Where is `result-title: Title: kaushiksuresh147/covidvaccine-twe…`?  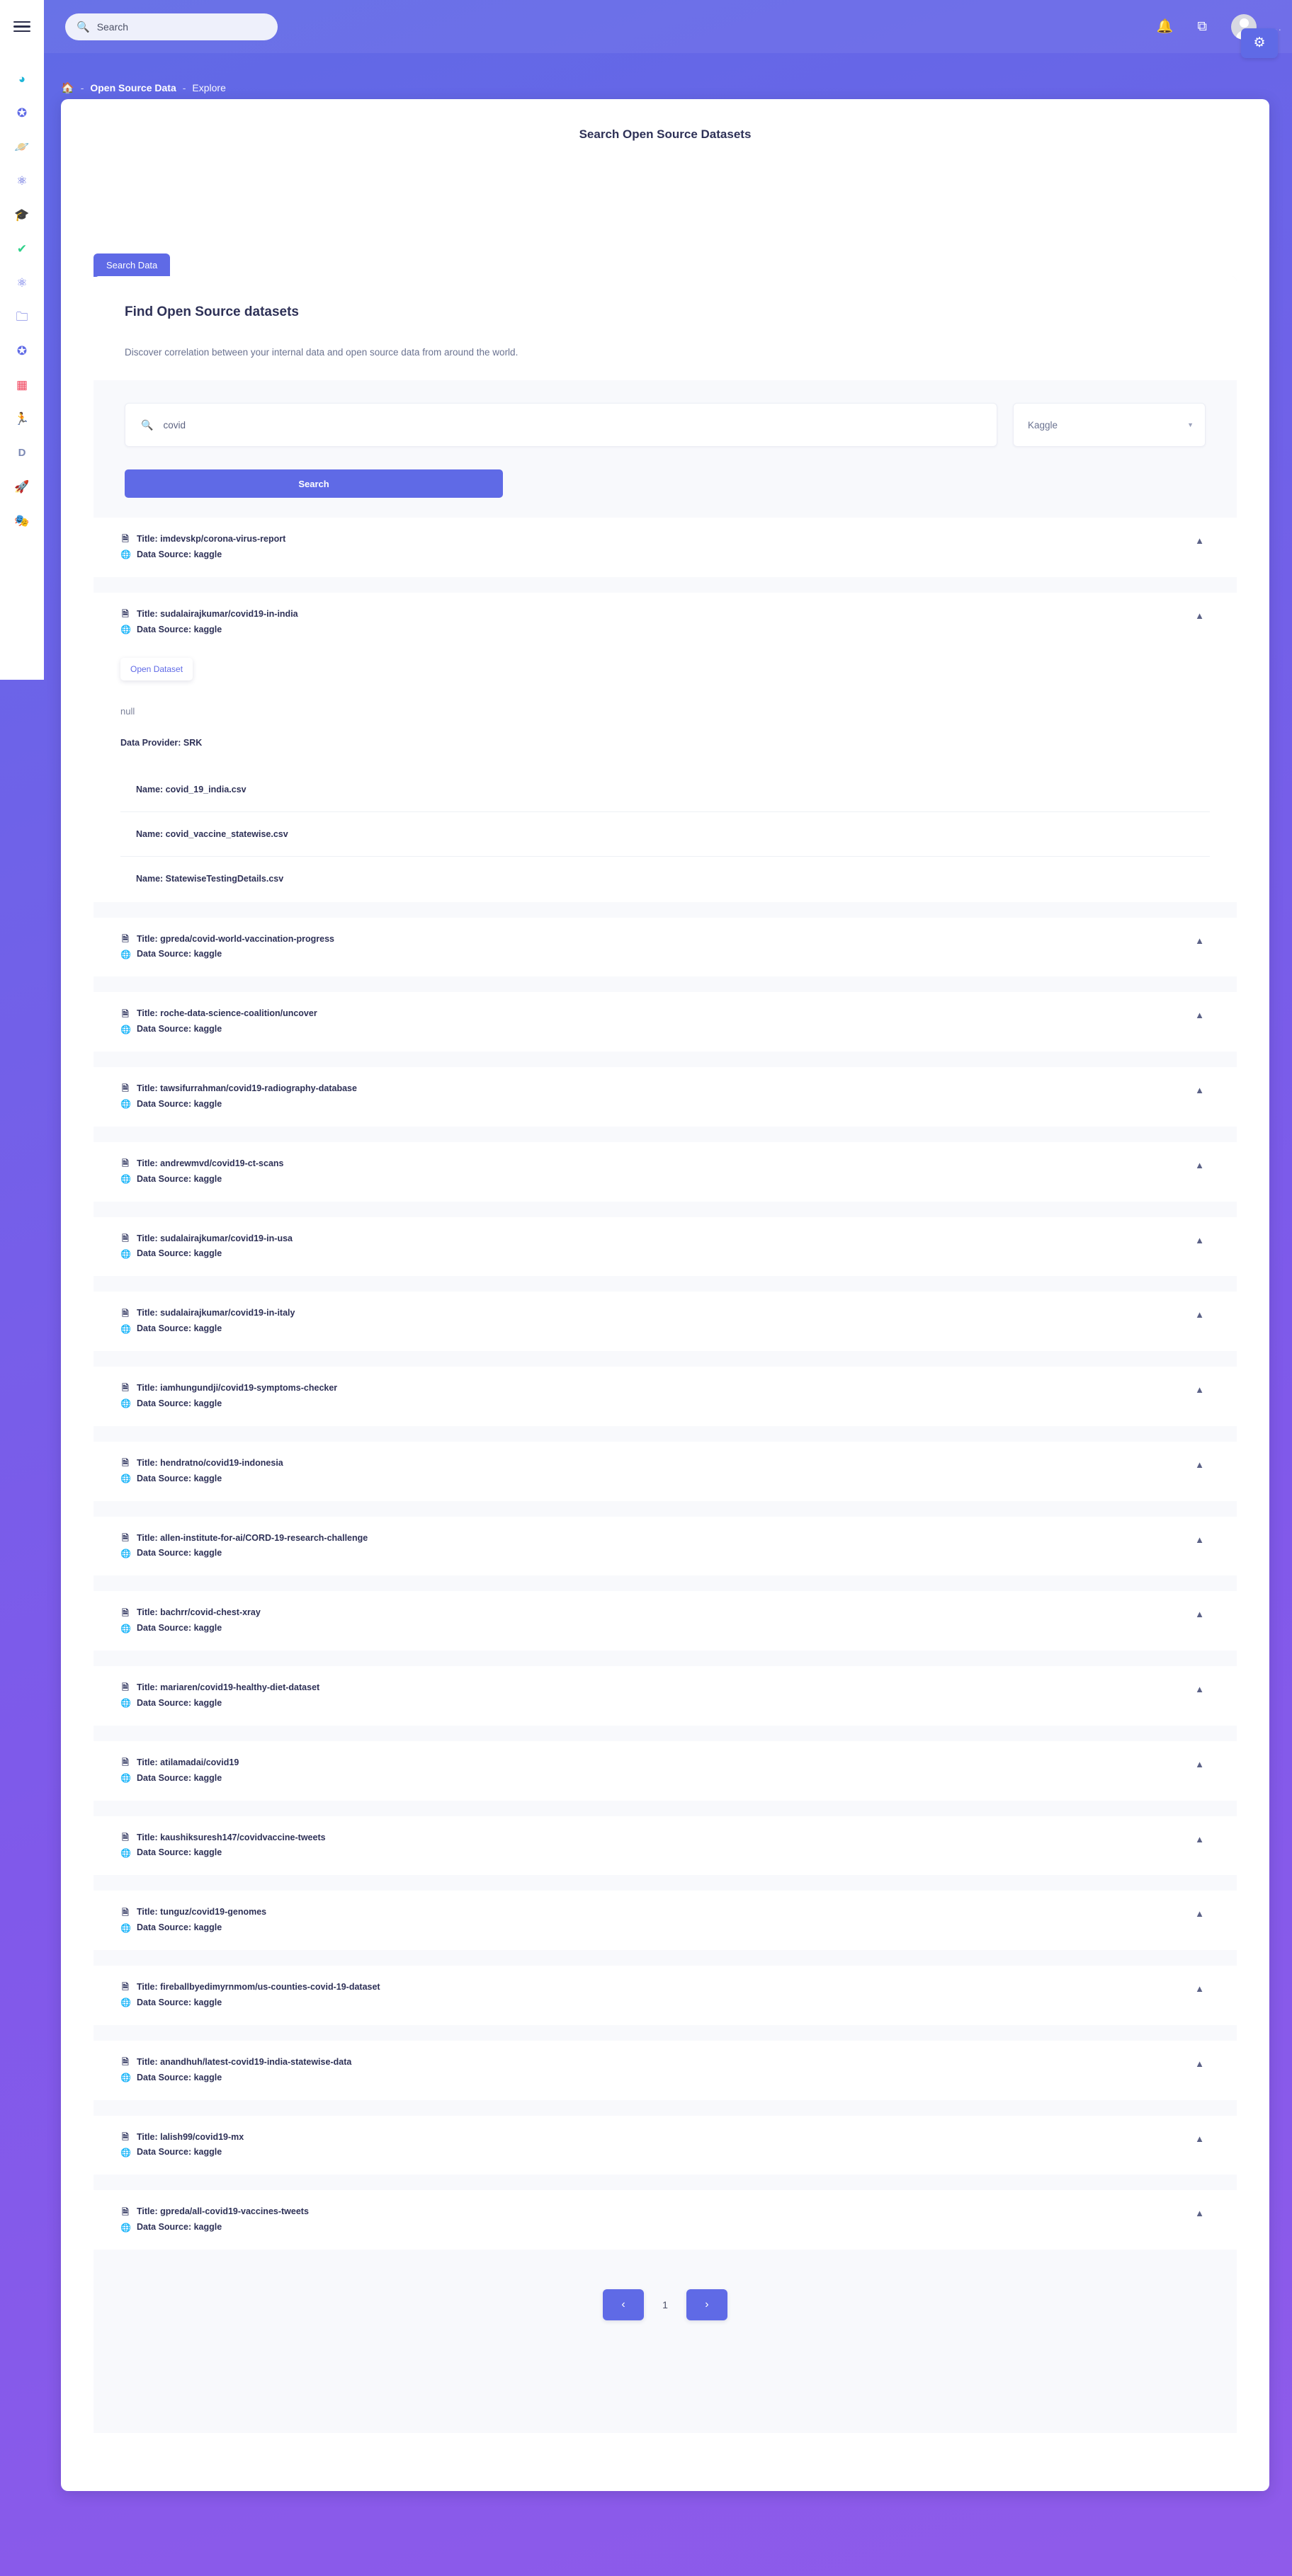 result-title: Title: kaushiksuresh147/covidvaccine-twe… is located at coordinates (232, 1837).